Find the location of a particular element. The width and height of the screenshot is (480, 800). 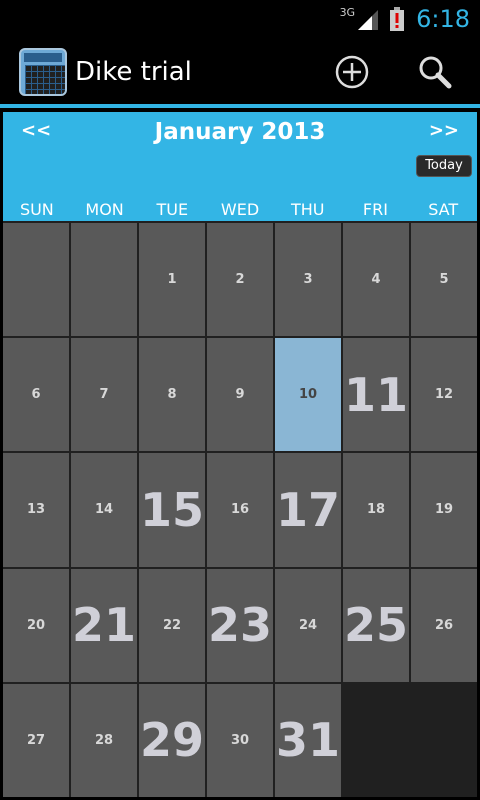

day-cell-26: 26 is located at coordinates (444, 625).